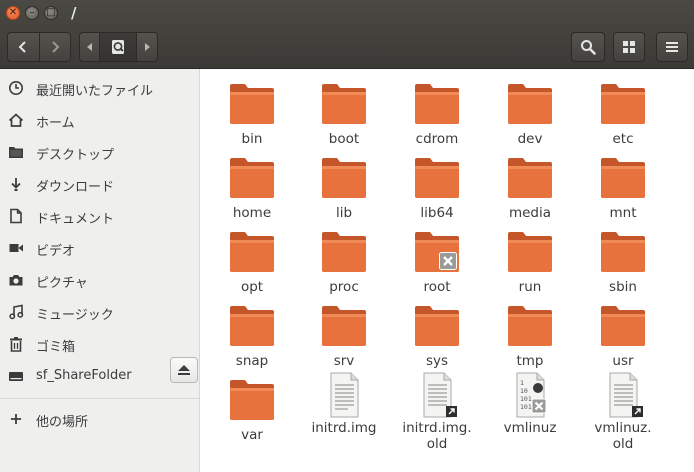 Image resolution: width=694 pixels, height=472 pixels. What do you see at coordinates (437, 436) in the screenshot?
I see `file-label: initrd.img. old` at bounding box center [437, 436].